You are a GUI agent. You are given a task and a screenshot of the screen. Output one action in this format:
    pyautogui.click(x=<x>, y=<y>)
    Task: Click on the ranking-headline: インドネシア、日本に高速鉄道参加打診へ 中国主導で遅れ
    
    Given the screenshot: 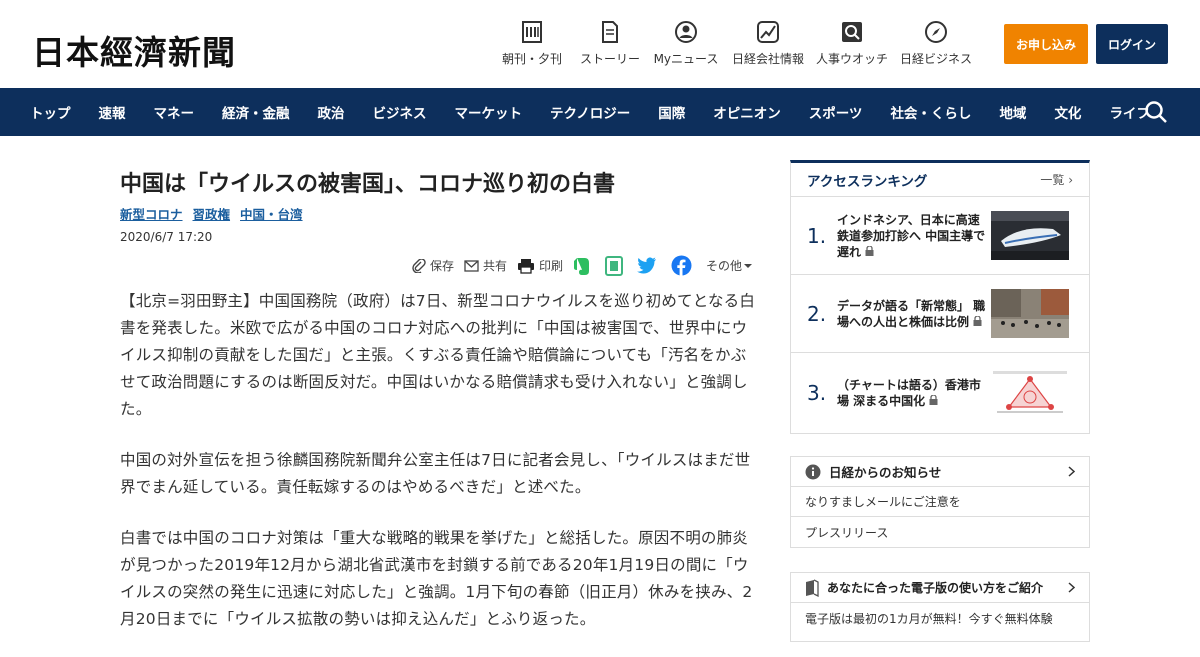 What is the action you would take?
    pyautogui.click(x=911, y=235)
    